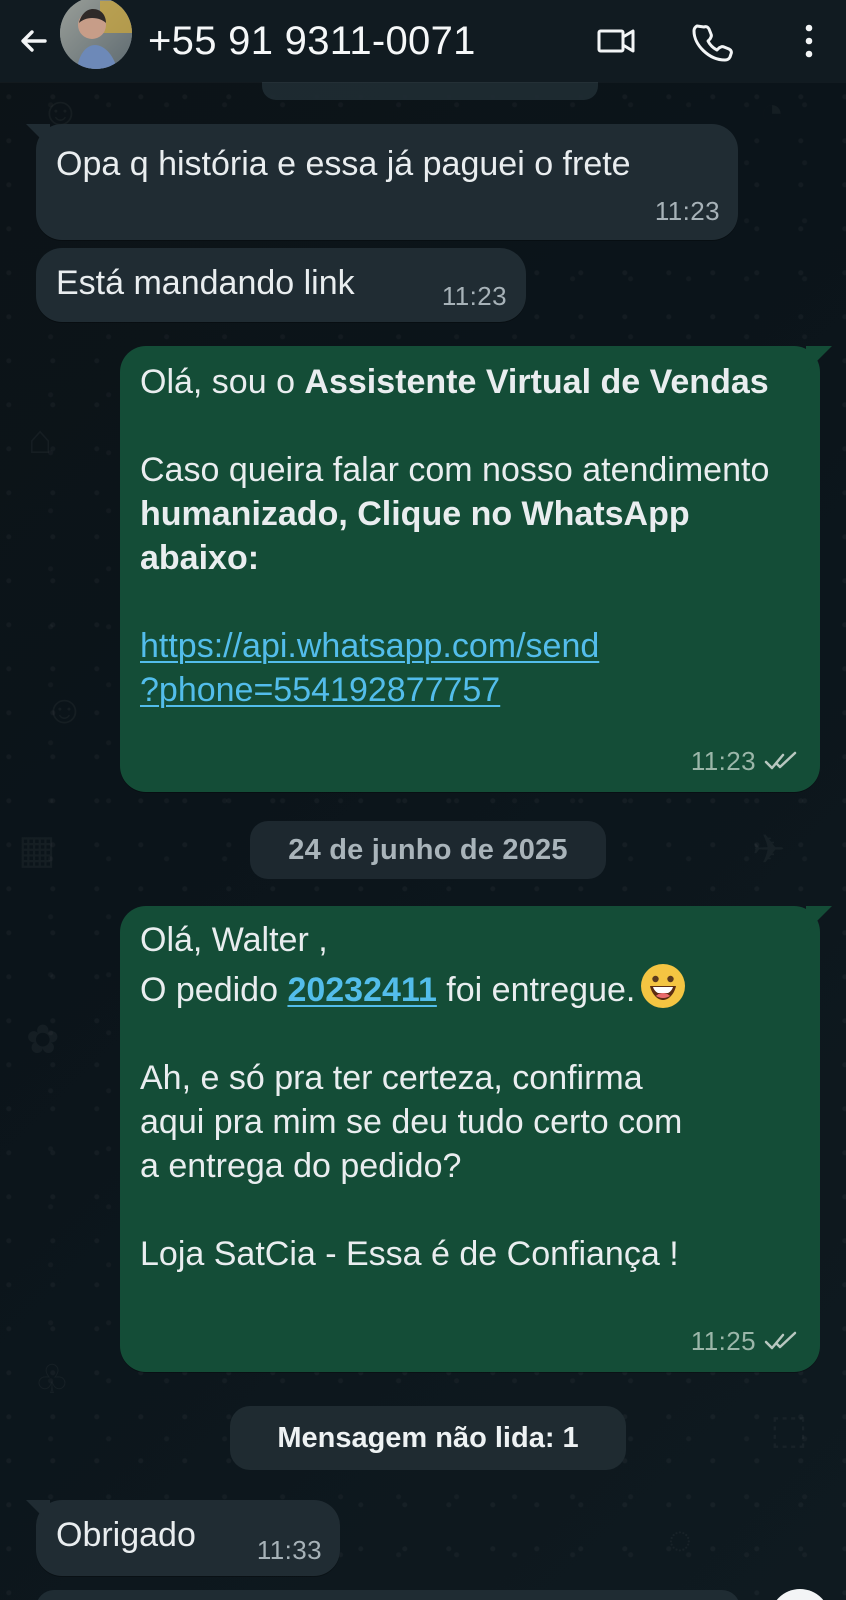 Image resolution: width=846 pixels, height=1600 pixels. Describe the element at coordinates (455, 470) in the screenshot. I see `message-text: Caso queira falar com nosso atendimento` at that location.